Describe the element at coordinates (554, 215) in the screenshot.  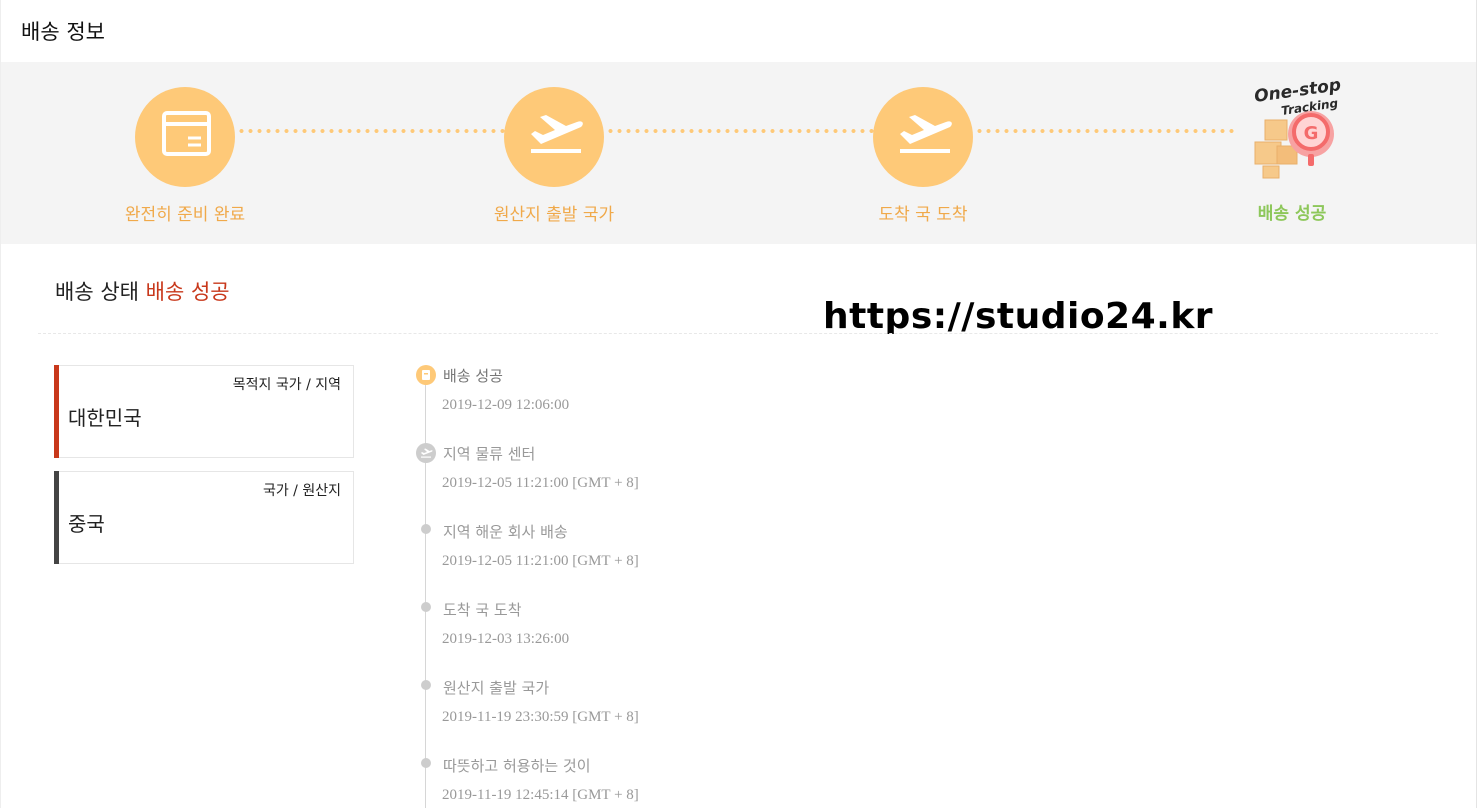
I see `step-departure-label: 원산지 출발 국가` at that location.